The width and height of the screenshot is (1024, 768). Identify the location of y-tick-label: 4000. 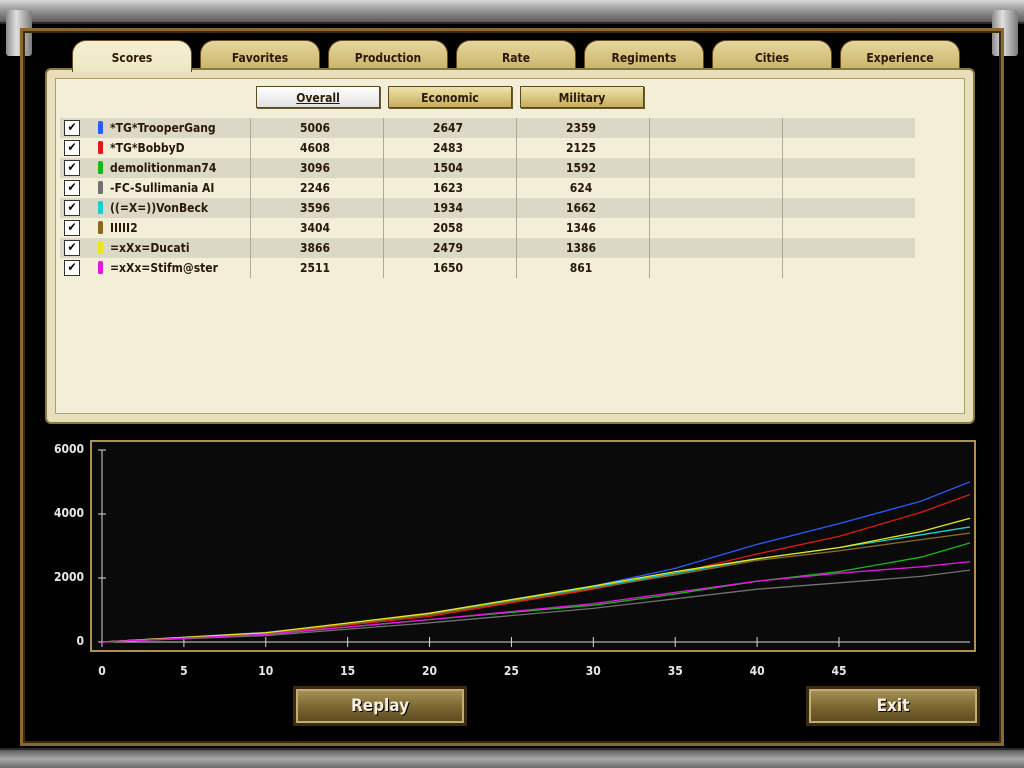
(68, 513).